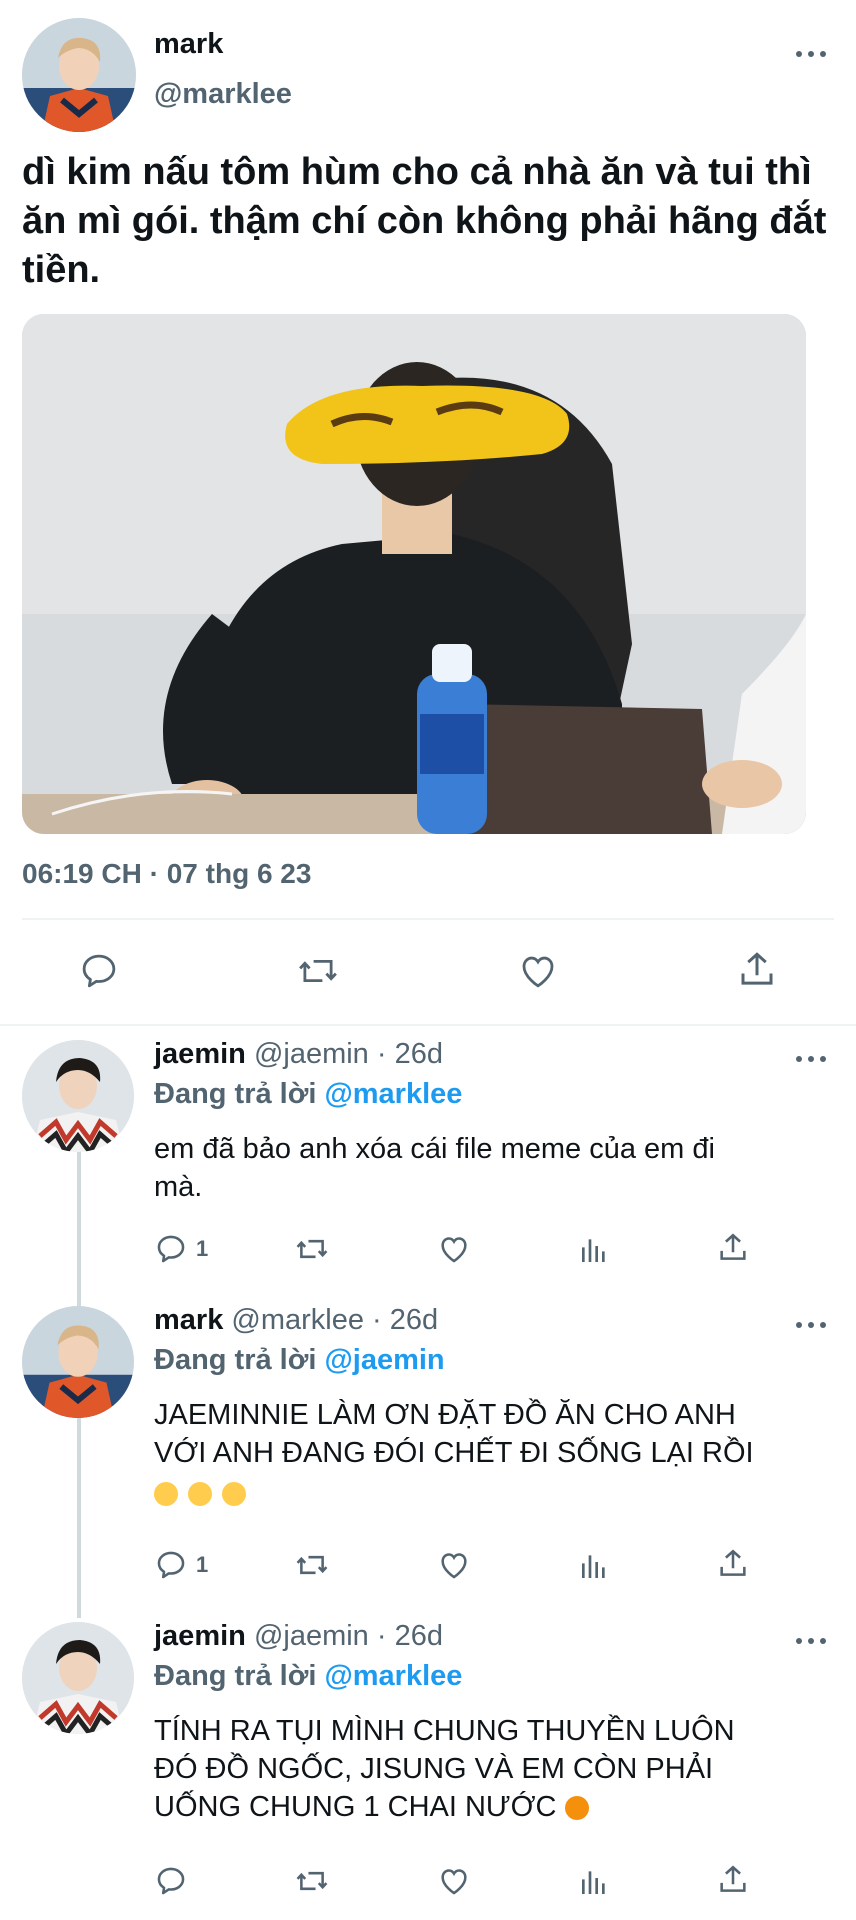  What do you see at coordinates (166, 874) in the screenshot?
I see `tweet-timestamp: 06:19 CH · 07 thg 6 23` at bounding box center [166, 874].